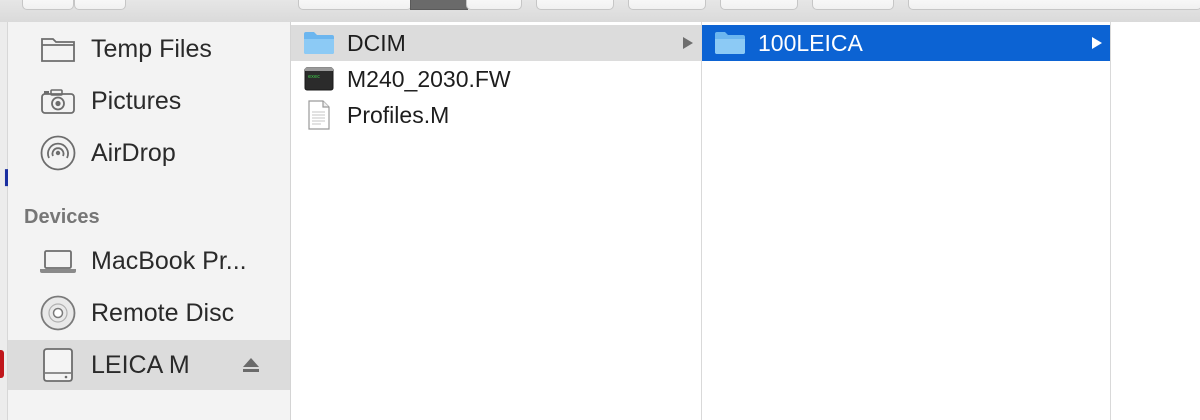 The height and width of the screenshot is (420, 1200). What do you see at coordinates (439, 5) in the screenshot?
I see `view-columns-button` at bounding box center [439, 5].